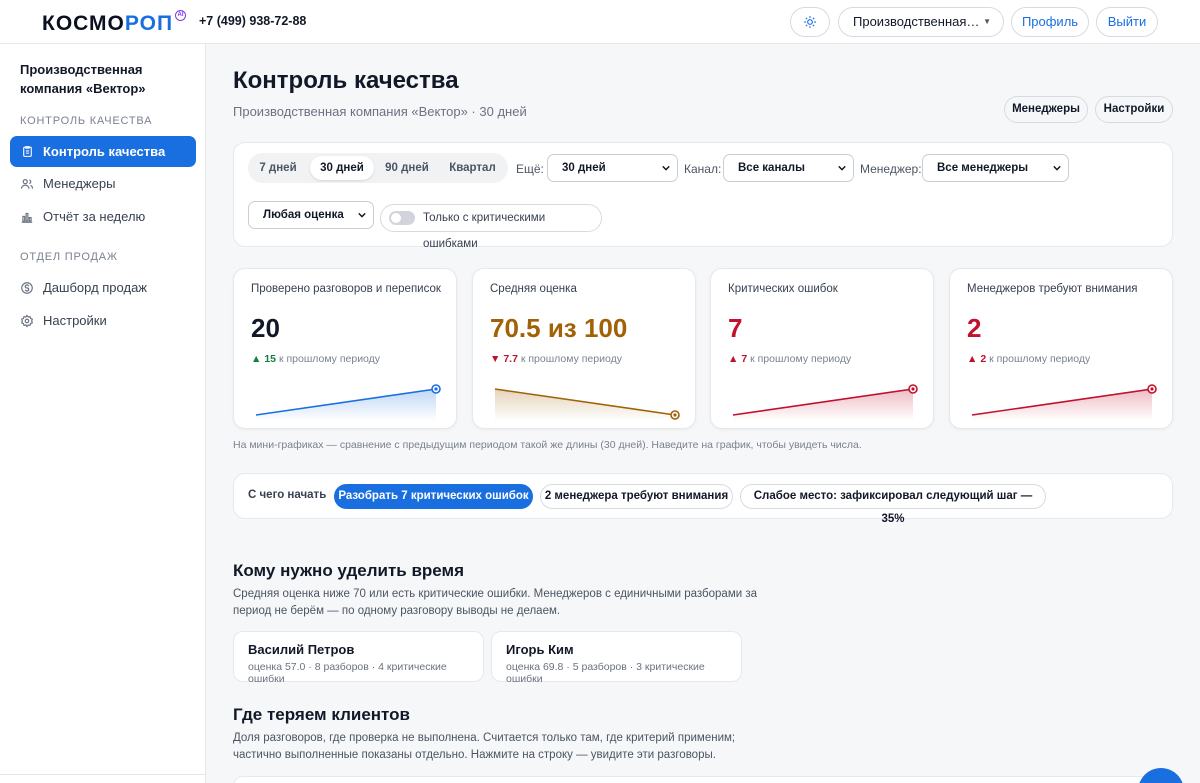  Describe the element at coordinates (346, 80) in the screenshot. I see `page-title: Контроль качества` at that location.